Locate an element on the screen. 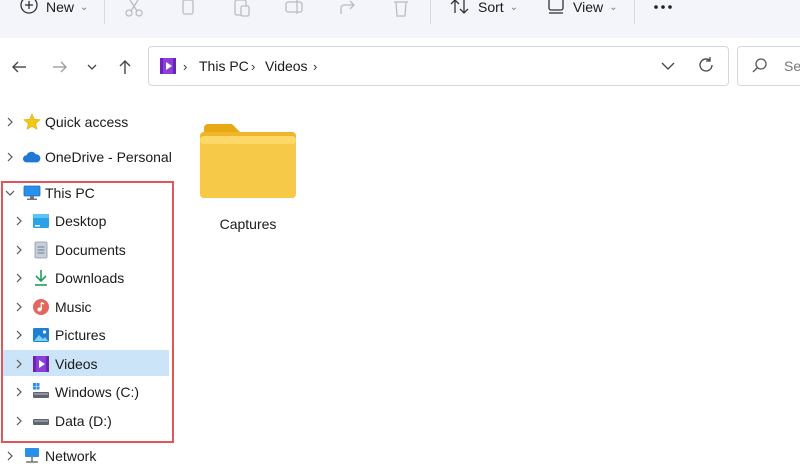 Image resolution: width=800 pixels, height=473 pixels. nav-item-label: Network is located at coordinates (71, 456).